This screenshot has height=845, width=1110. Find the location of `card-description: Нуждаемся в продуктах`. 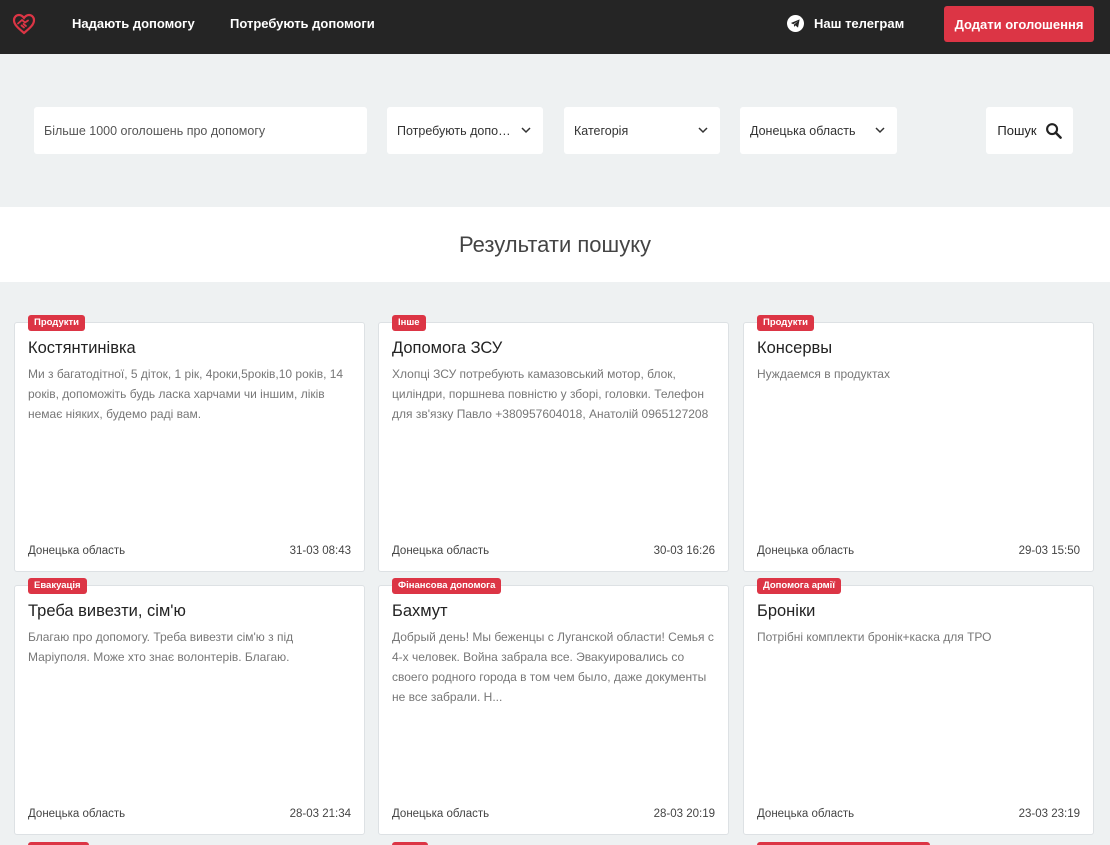

card-description: Нуждаемся в продуктах is located at coordinates (823, 374).